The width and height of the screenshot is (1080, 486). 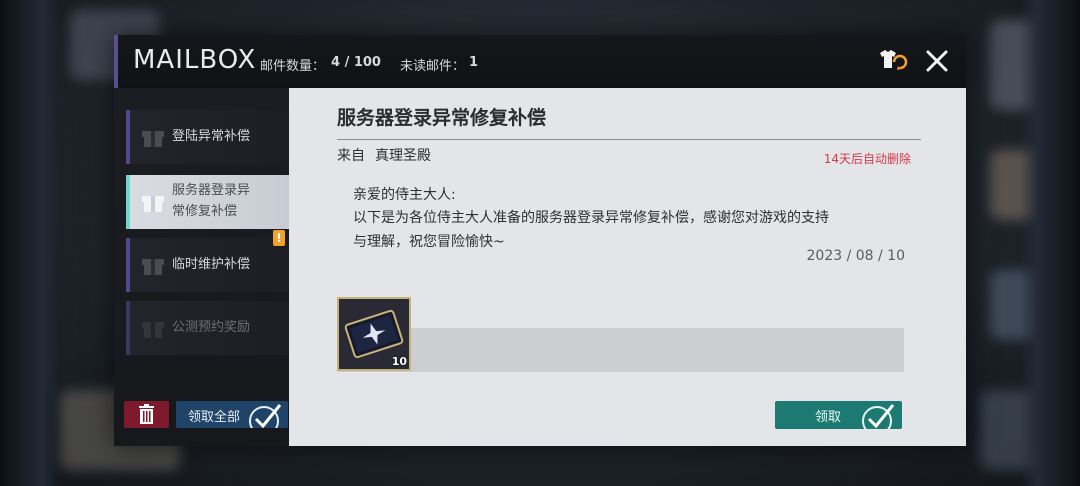 I want to click on header-accent, so click(x=116, y=61).